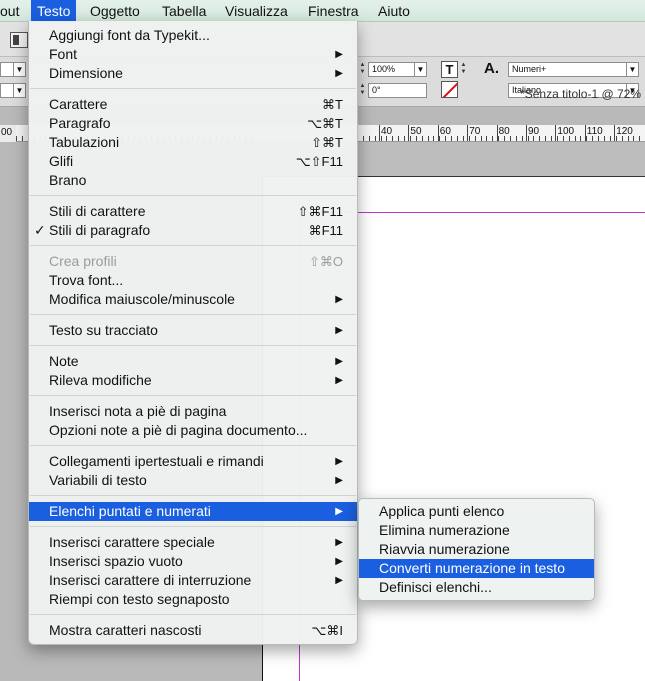 Image resolution: width=645 pixels, height=681 pixels. I want to click on menu-item: Paragrafo ⌥⌘T, so click(193, 123).